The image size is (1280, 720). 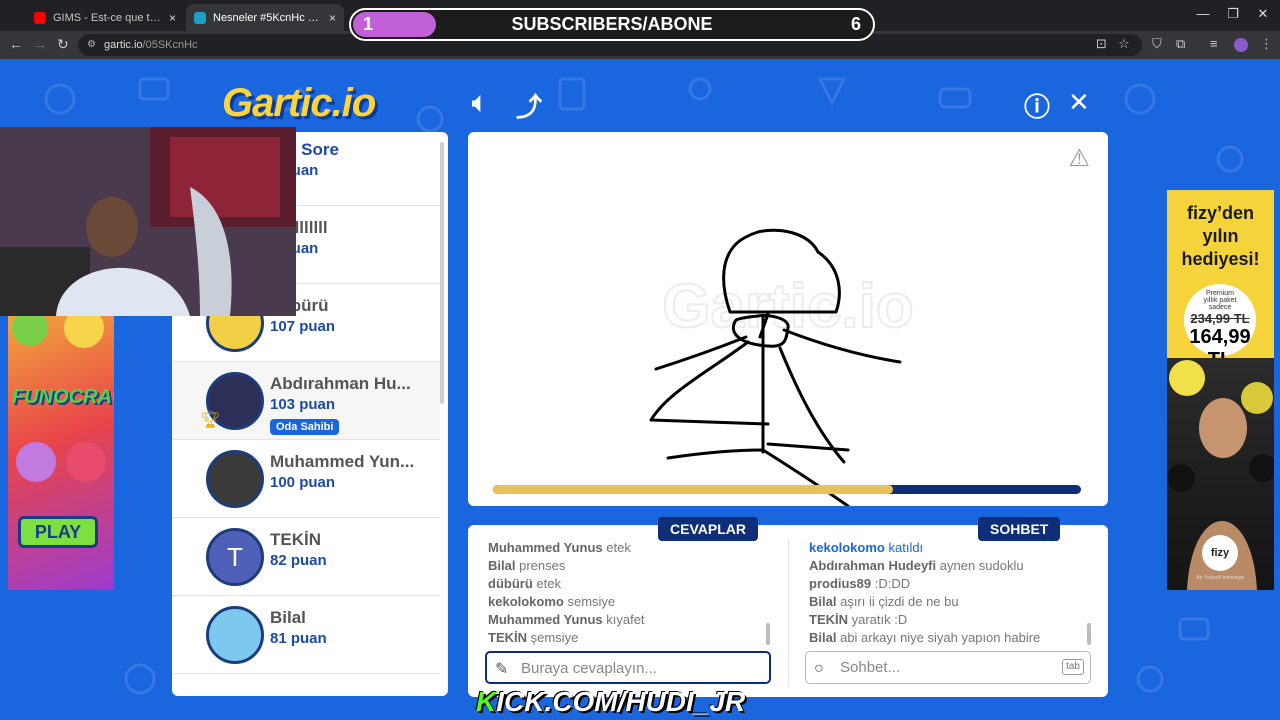 What do you see at coordinates (63, 44) in the screenshot?
I see `reload-icon: ↻` at bounding box center [63, 44].